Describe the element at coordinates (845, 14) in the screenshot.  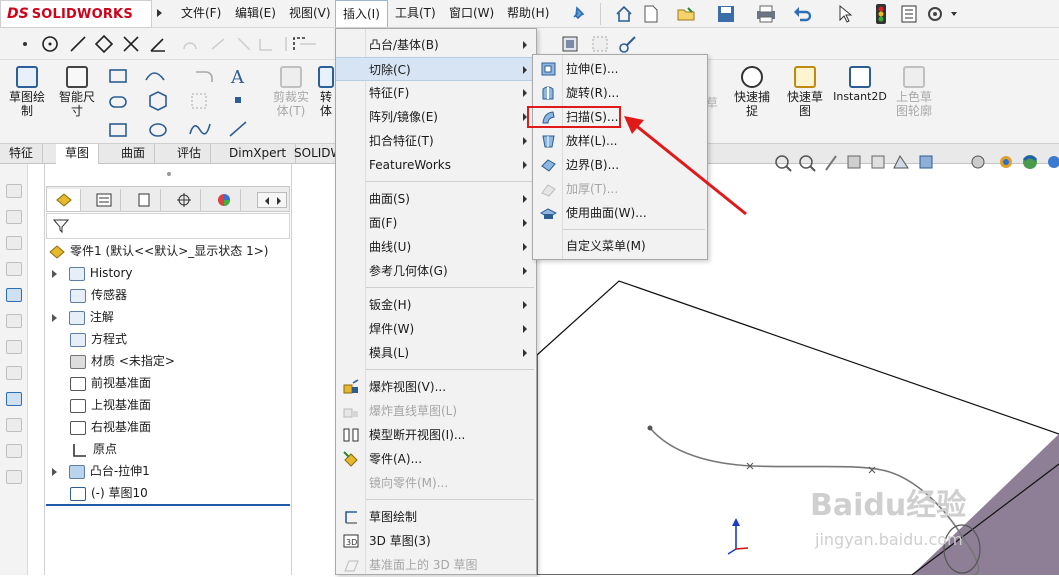
I see `select-cursor-icon` at that location.